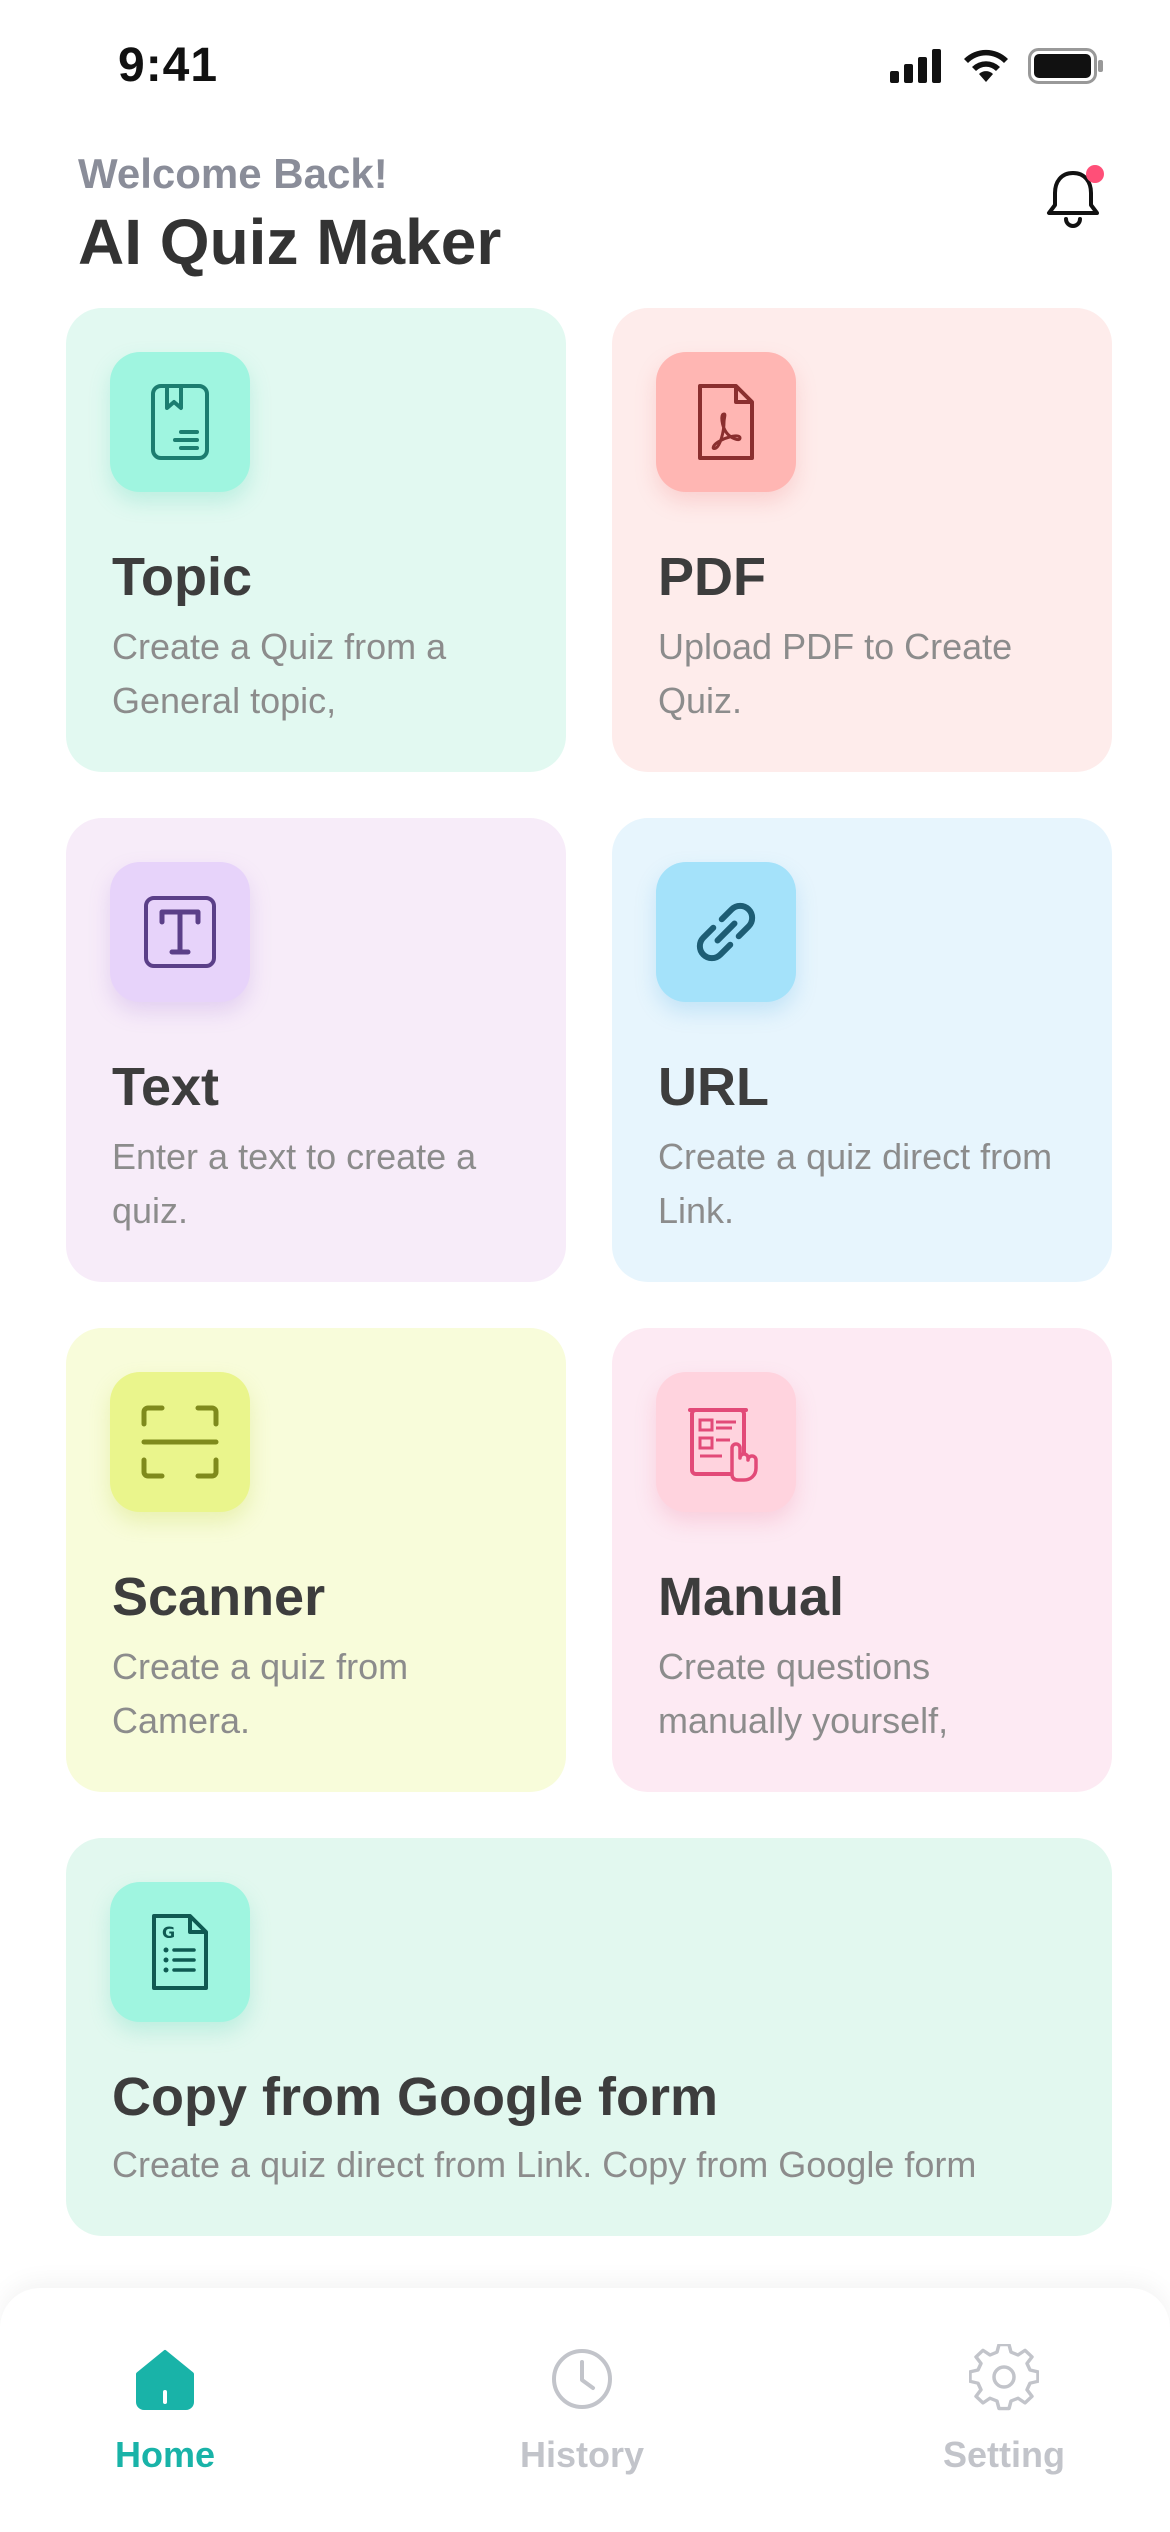 The width and height of the screenshot is (1170, 2532). I want to click on url-description: Create a quiz direct from Link., so click(855, 1183).